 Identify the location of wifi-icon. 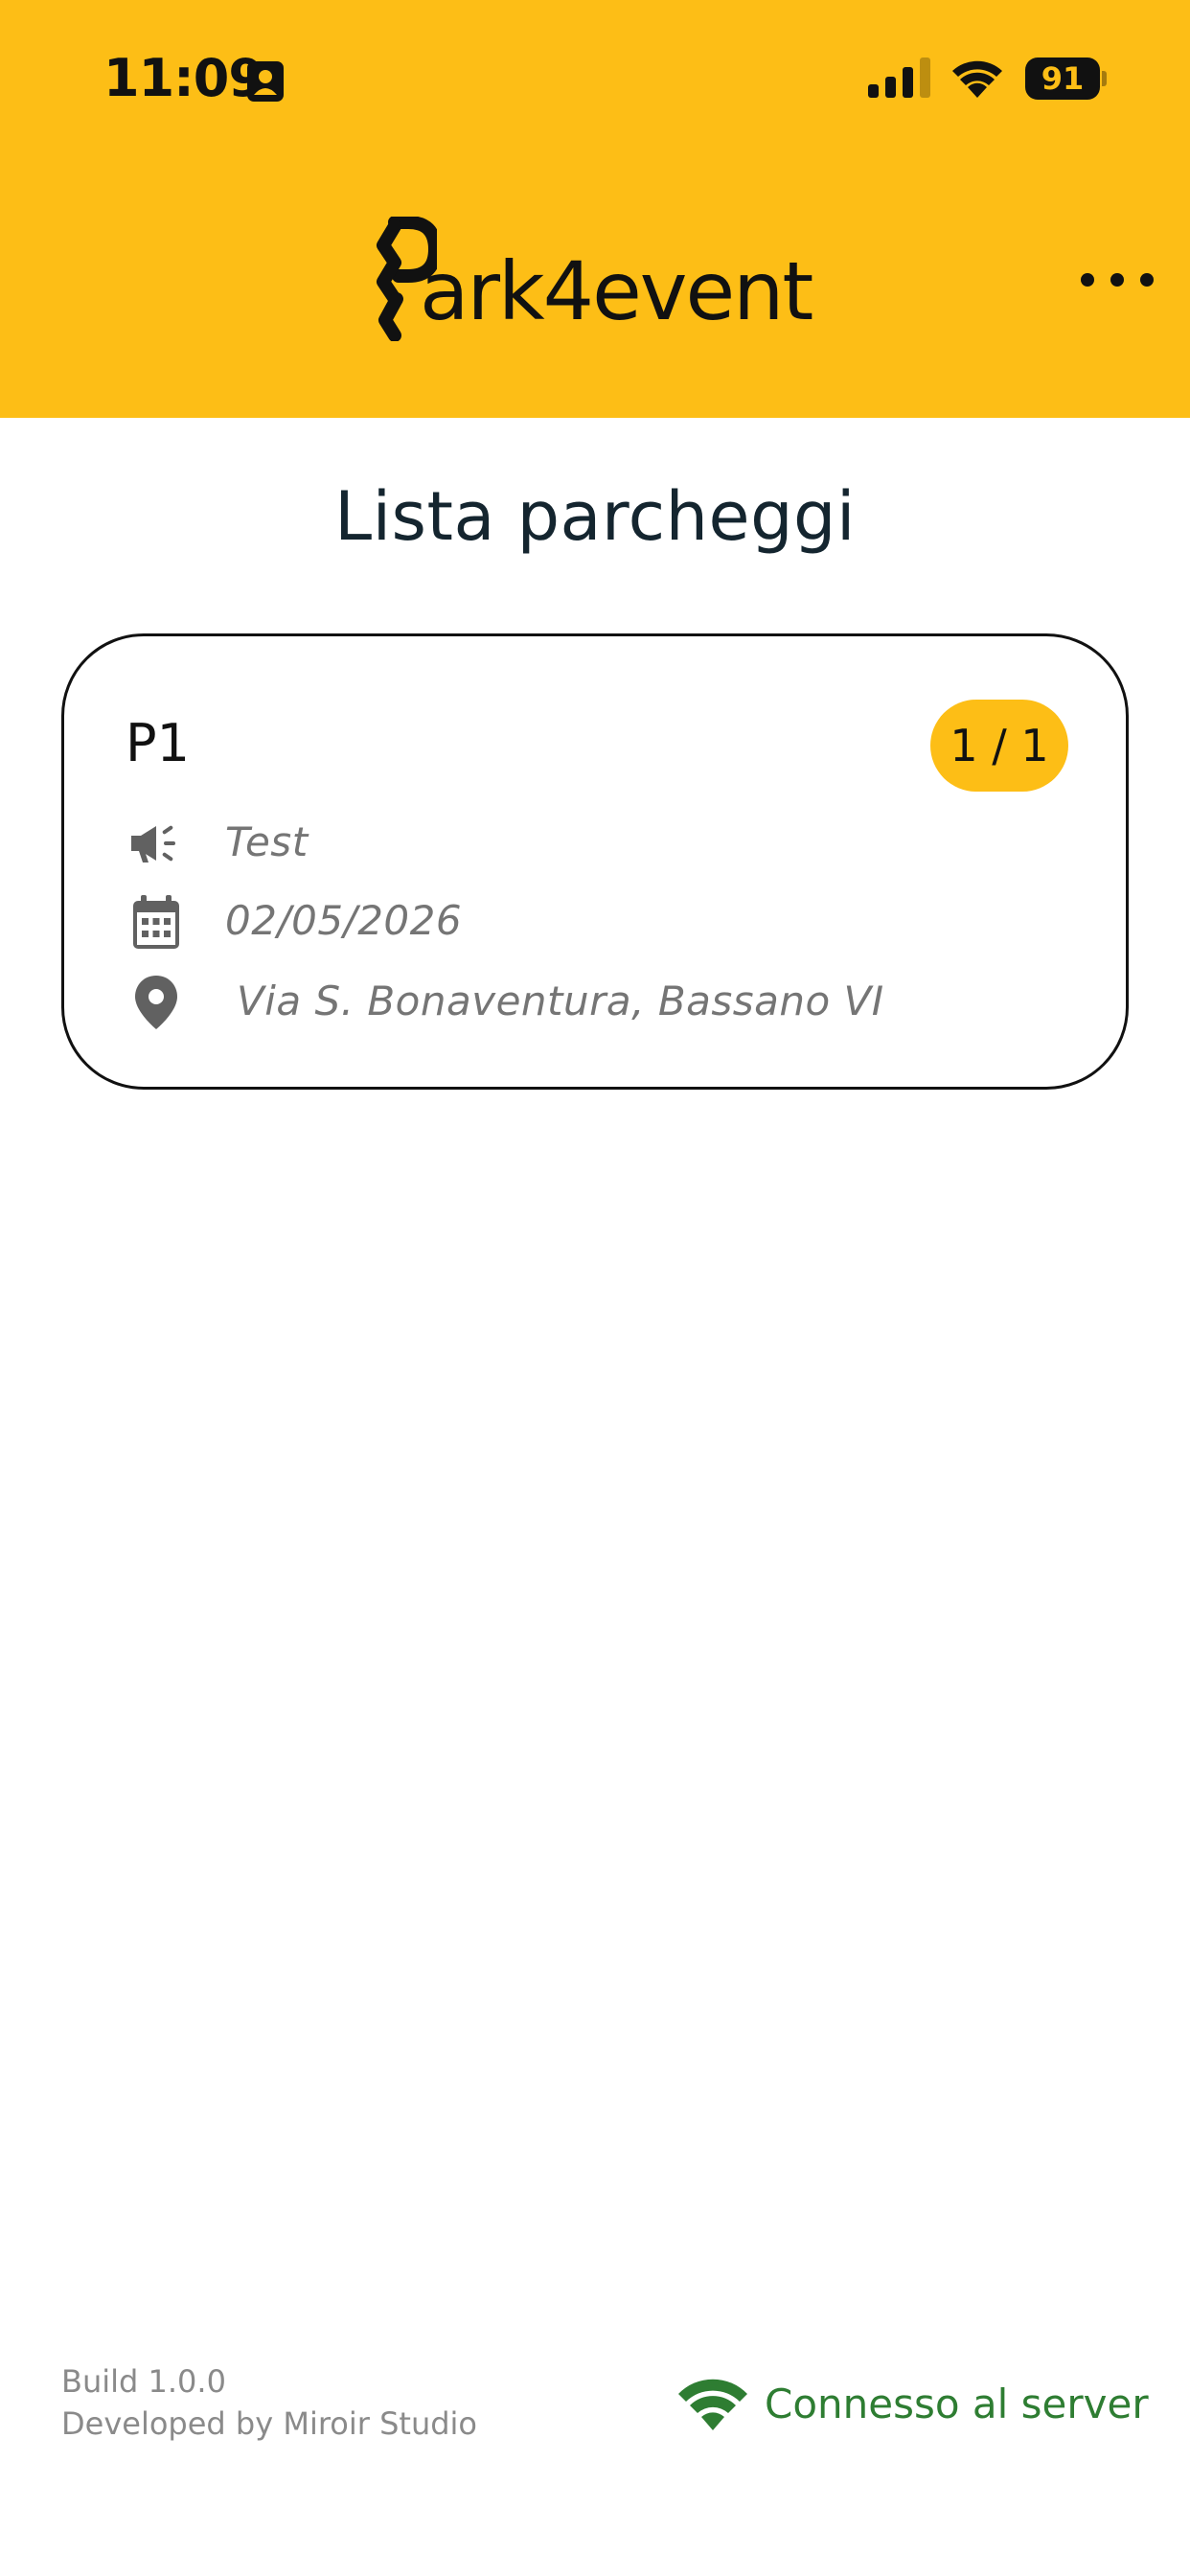
(977, 79).